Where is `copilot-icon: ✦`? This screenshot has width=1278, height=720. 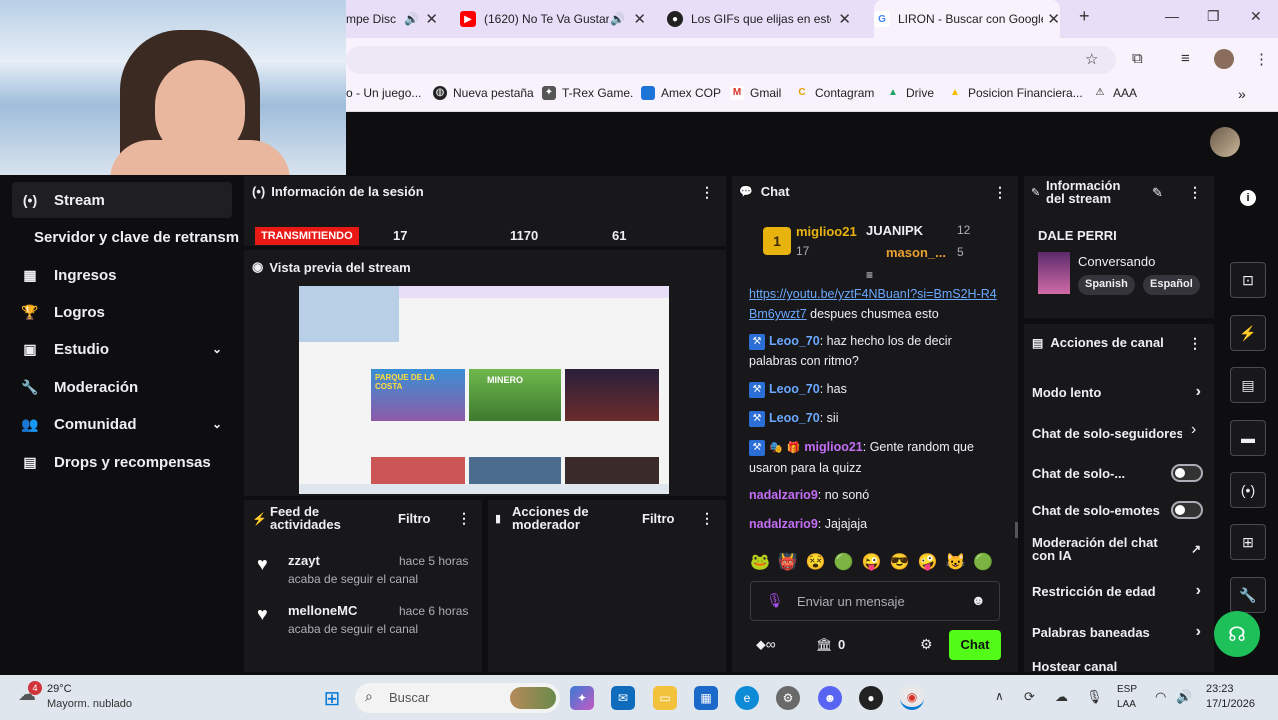
copilot-icon: ✦ is located at coordinates (582, 698).